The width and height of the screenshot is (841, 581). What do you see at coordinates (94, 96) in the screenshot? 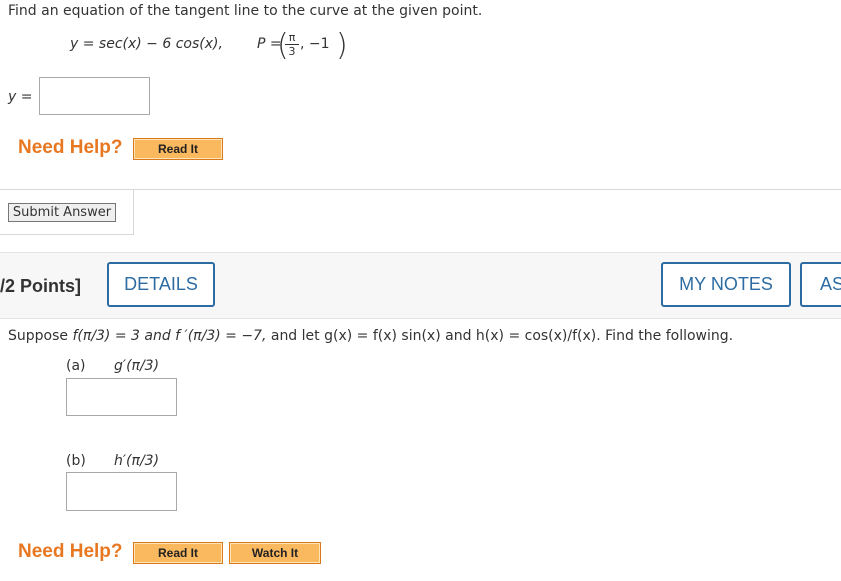
I see `tangent-line-answer-input` at bounding box center [94, 96].